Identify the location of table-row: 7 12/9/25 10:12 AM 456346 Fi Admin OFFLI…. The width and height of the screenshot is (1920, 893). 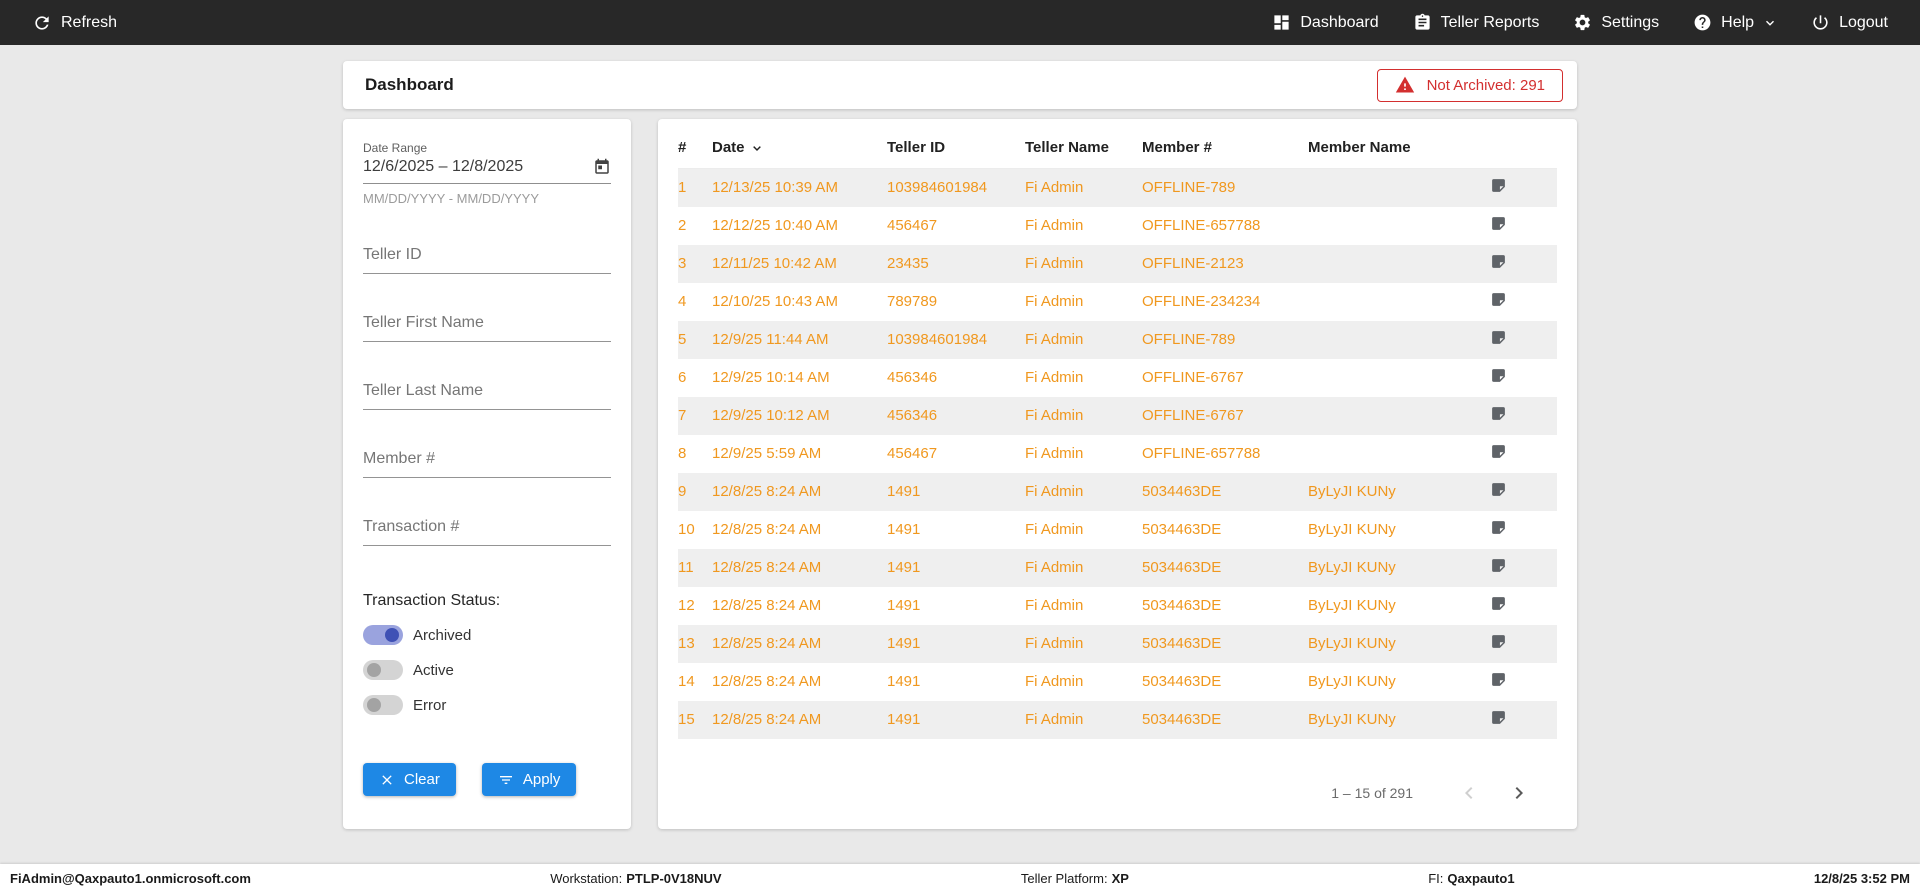
(1117, 415).